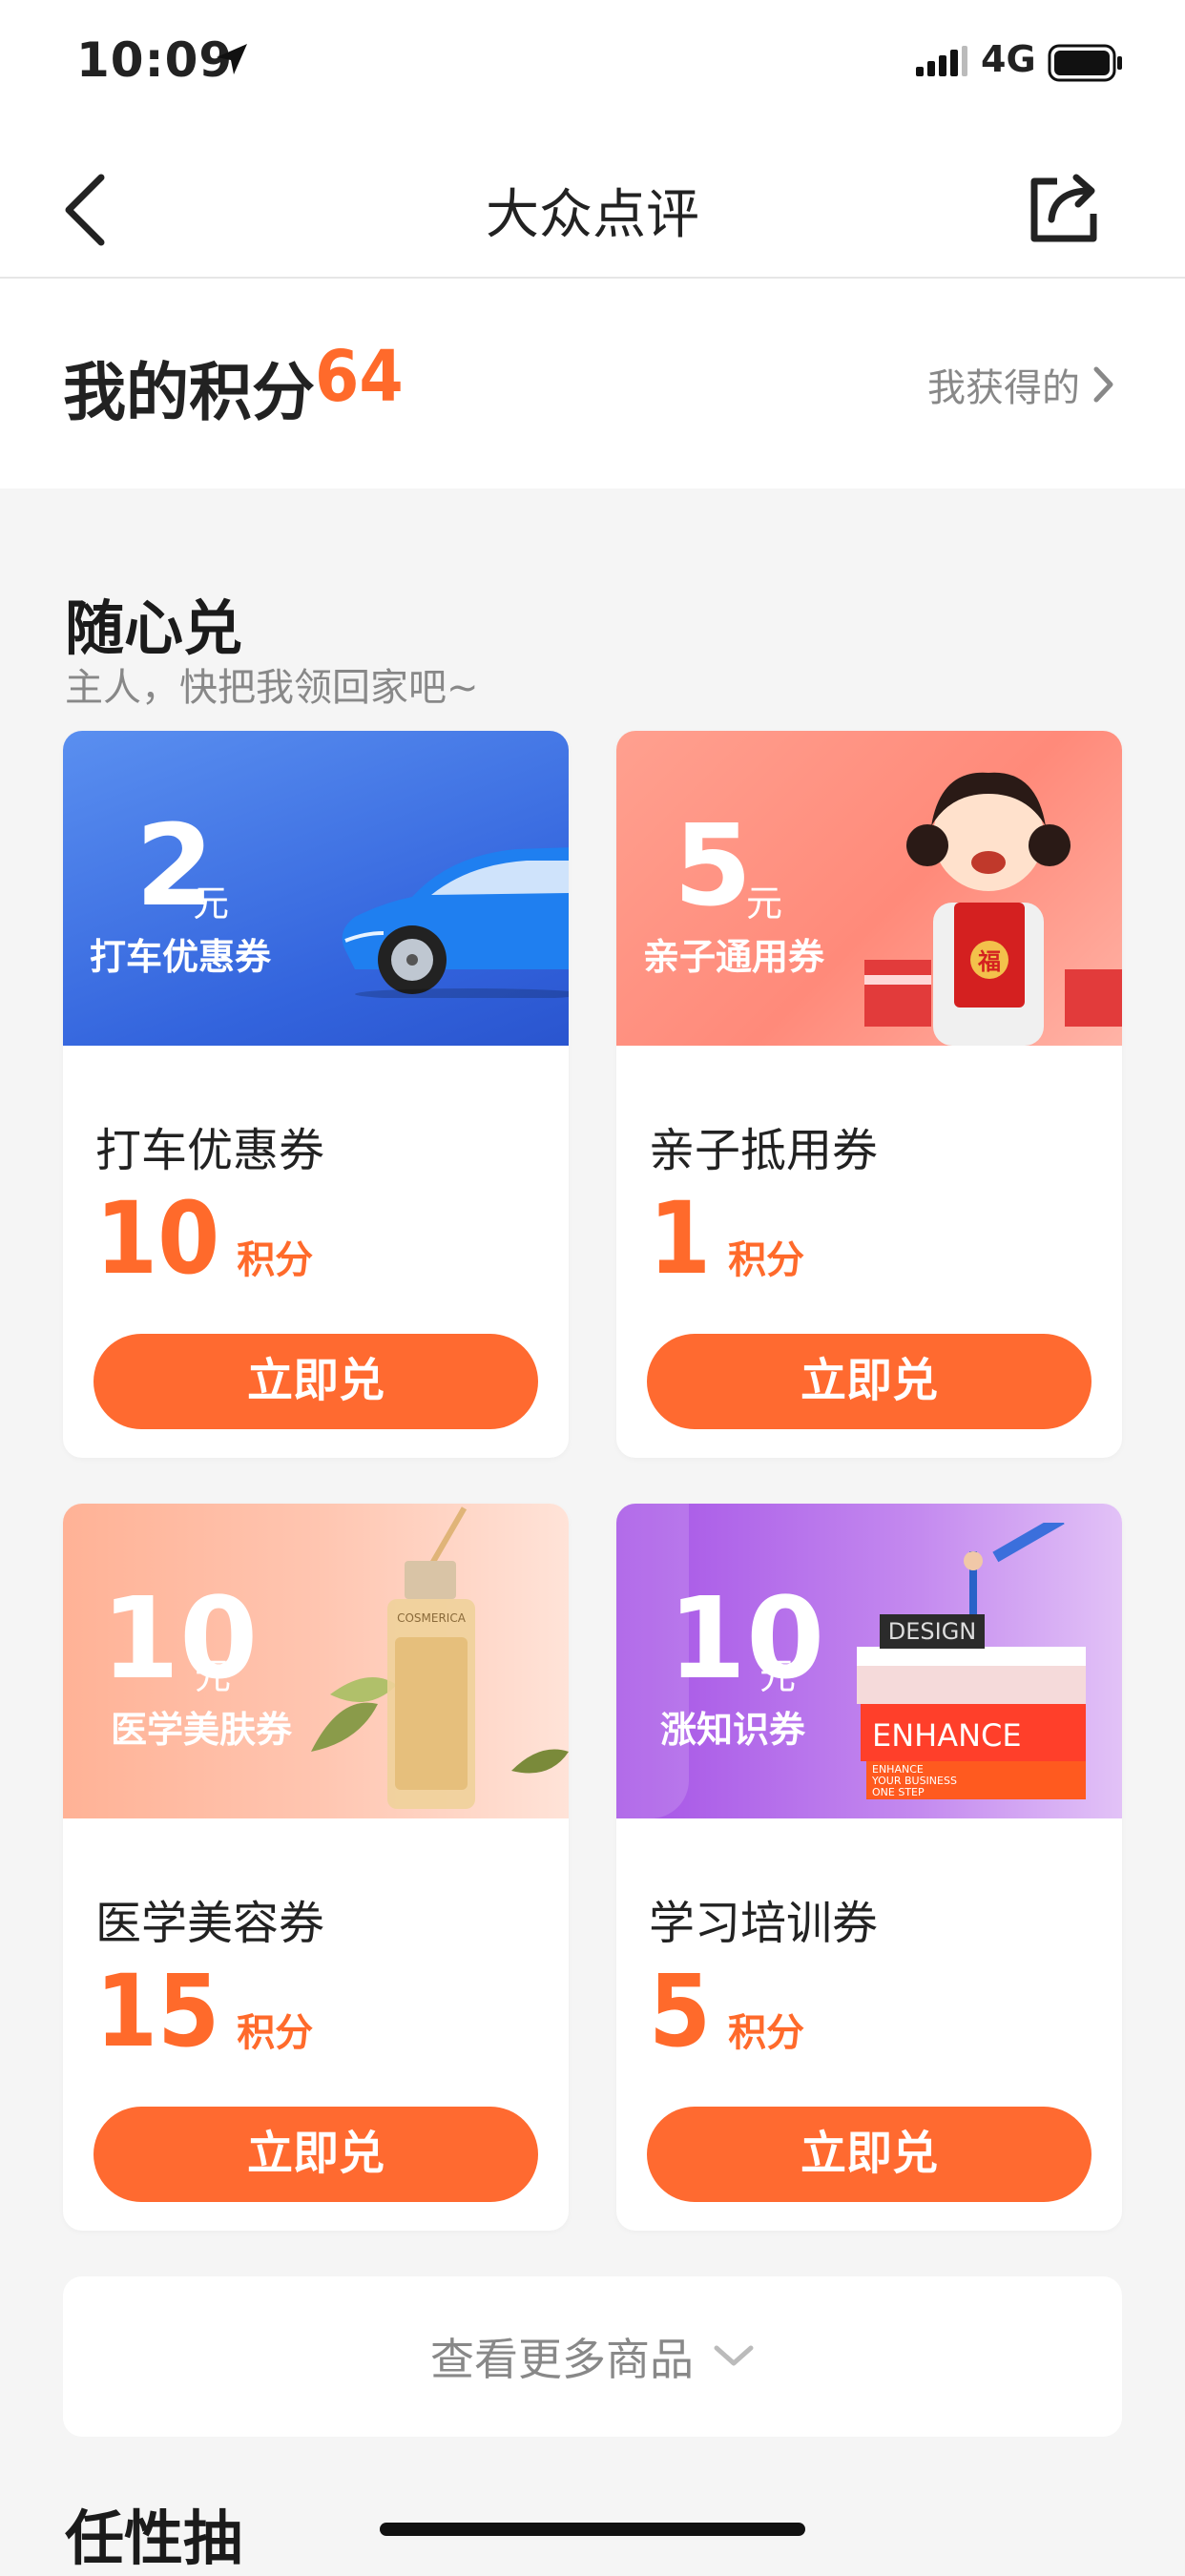  I want to click on status-time: 10:09, so click(155, 60).